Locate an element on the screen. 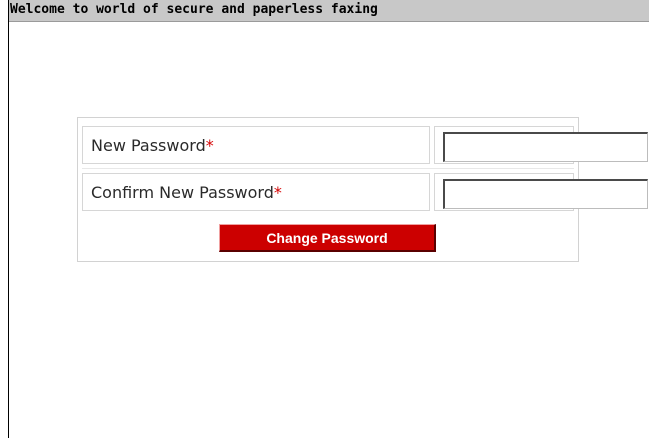  confirm-password-label-cell: Confirm New Password* is located at coordinates (256, 192).